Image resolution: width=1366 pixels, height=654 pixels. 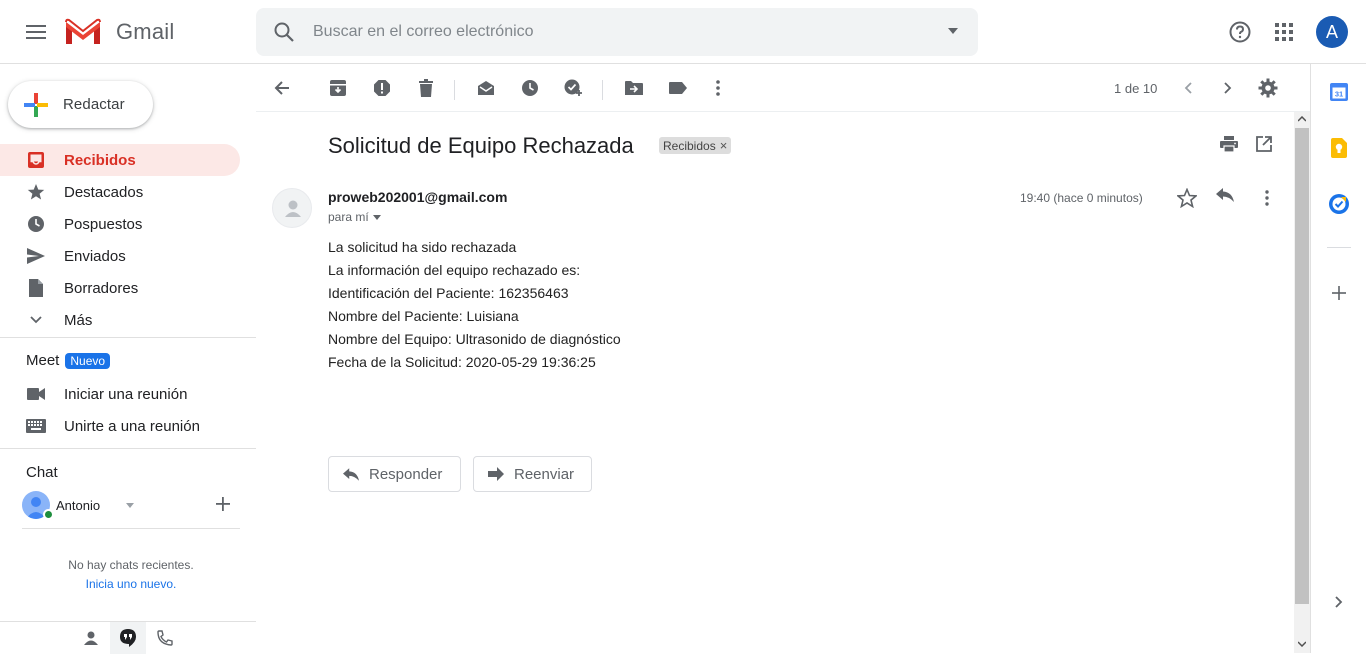 I want to click on add-to-tasks-button, so click(x=574, y=88).